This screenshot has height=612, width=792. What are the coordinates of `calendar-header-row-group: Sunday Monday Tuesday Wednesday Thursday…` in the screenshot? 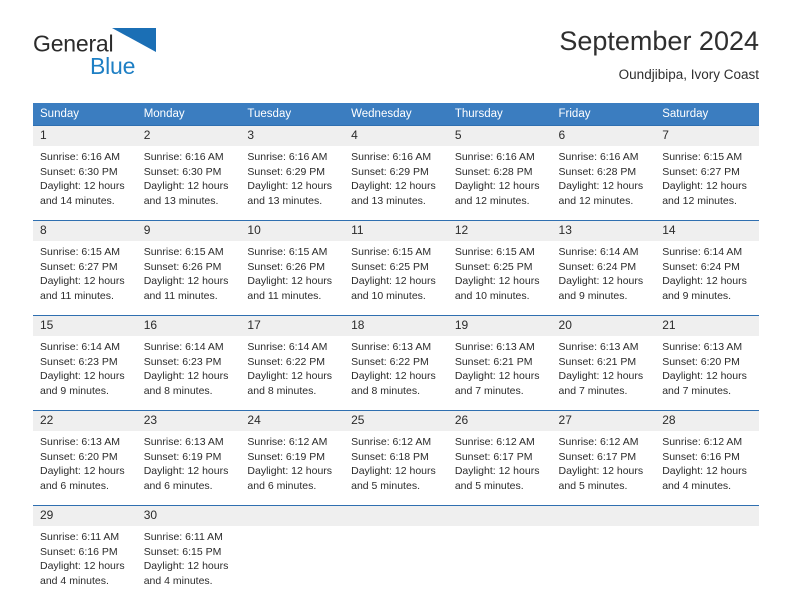 It's located at (396, 114).